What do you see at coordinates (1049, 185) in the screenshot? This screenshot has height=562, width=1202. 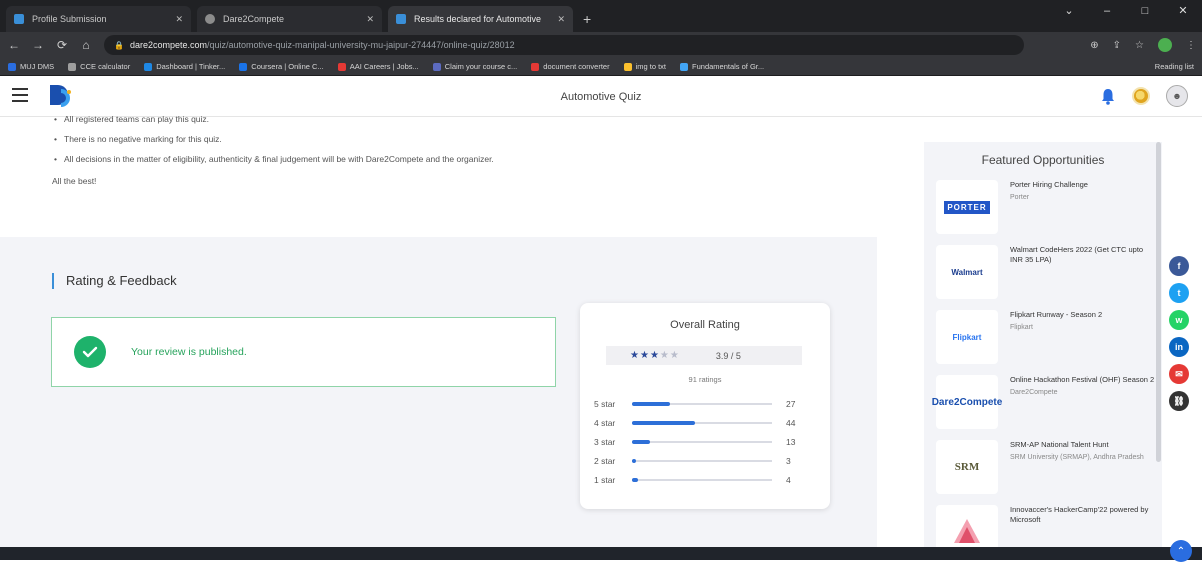 I see `opportunity-title: Porter Hiring Challenge` at bounding box center [1049, 185].